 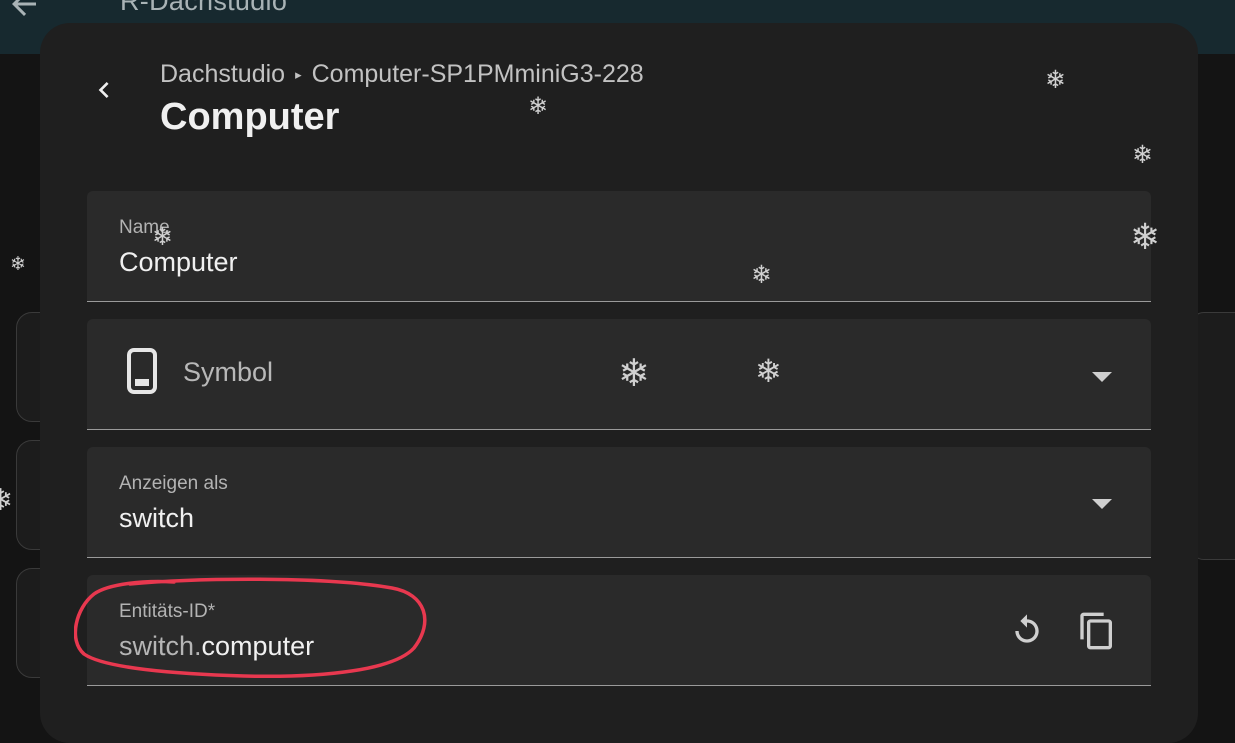 What do you see at coordinates (1097, 631) in the screenshot?
I see `copy-icon` at bounding box center [1097, 631].